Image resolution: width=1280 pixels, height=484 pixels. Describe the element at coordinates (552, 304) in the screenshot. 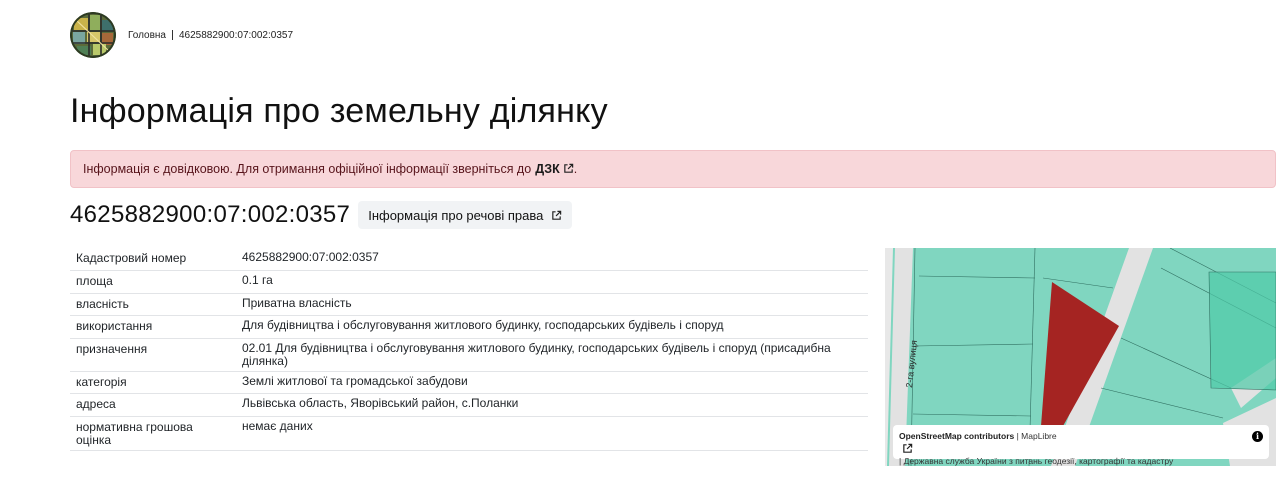

I see `row-value: Приватна власність` at that location.